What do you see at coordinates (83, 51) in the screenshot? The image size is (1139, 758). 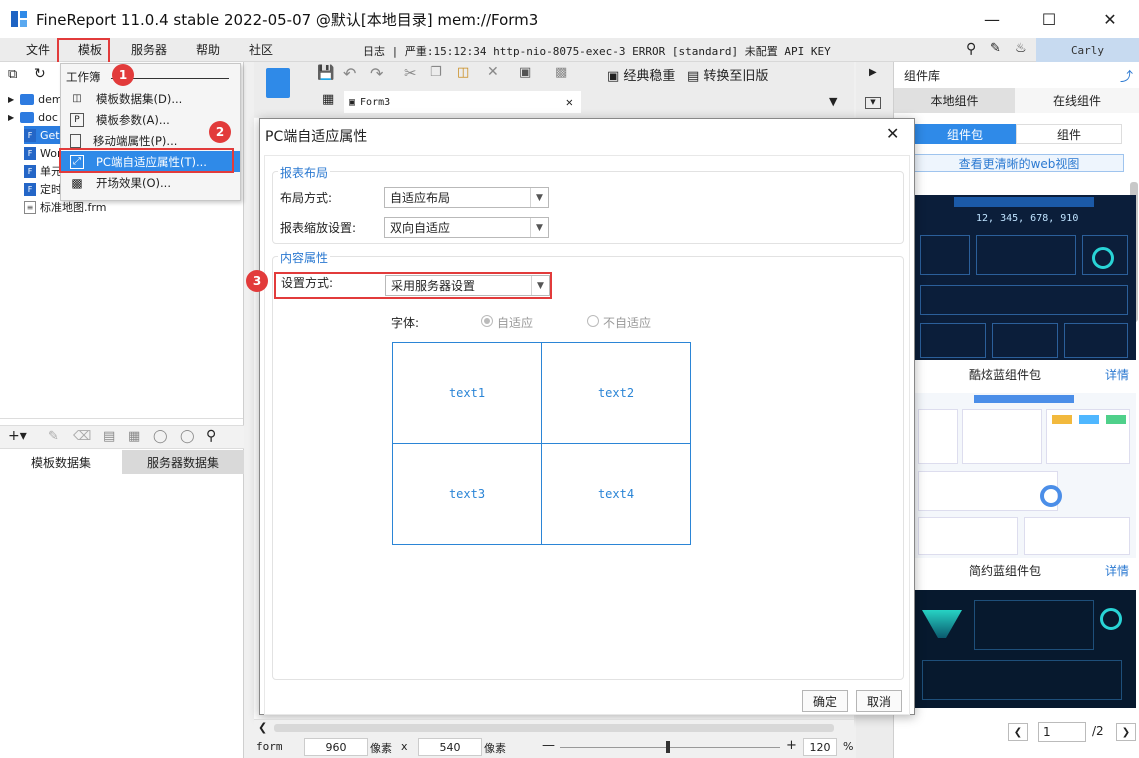 I see `highlight-box-menu` at bounding box center [83, 51].